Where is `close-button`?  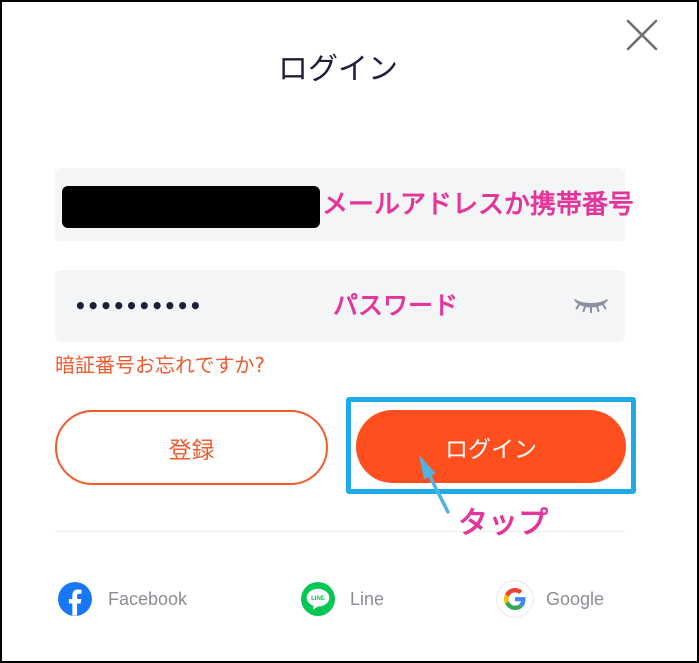
close-button is located at coordinates (642, 35).